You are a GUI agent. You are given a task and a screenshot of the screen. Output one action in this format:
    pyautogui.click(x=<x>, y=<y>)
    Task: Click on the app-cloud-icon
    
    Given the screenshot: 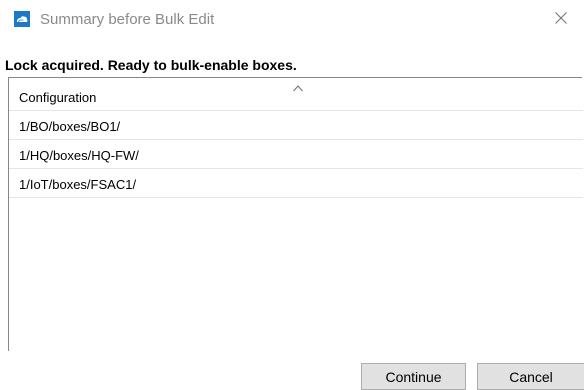 What is the action you would take?
    pyautogui.click(x=22, y=19)
    